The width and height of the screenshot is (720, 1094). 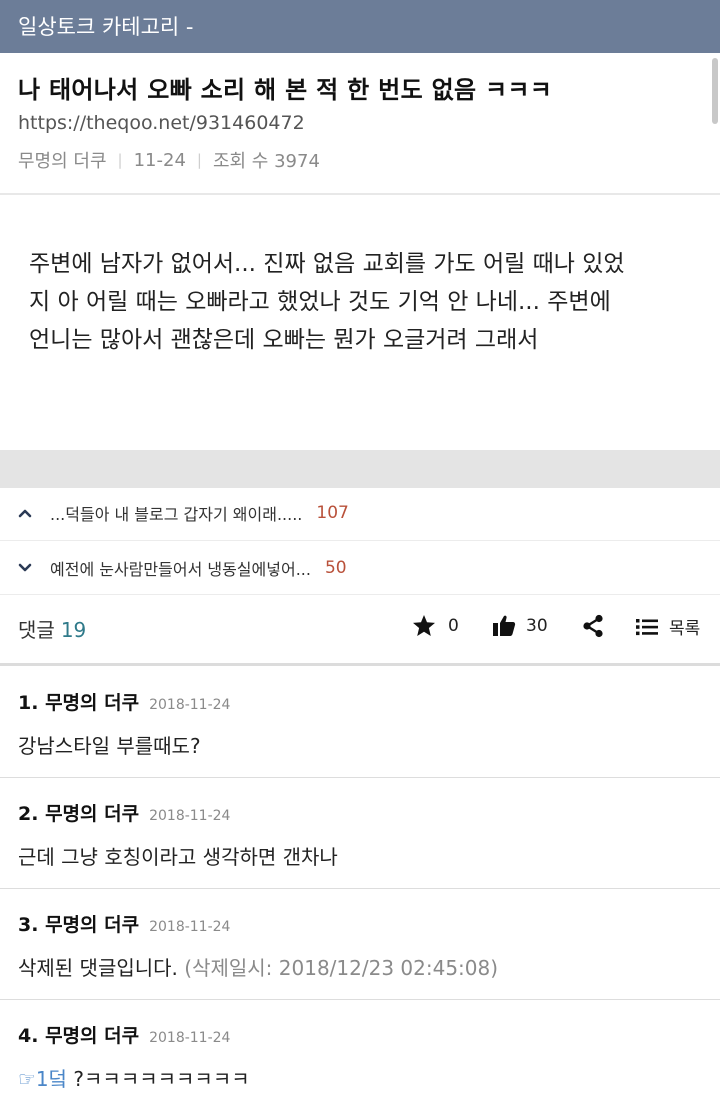 I want to click on post-url: https://theqoo.net/931460472, so click(x=161, y=123).